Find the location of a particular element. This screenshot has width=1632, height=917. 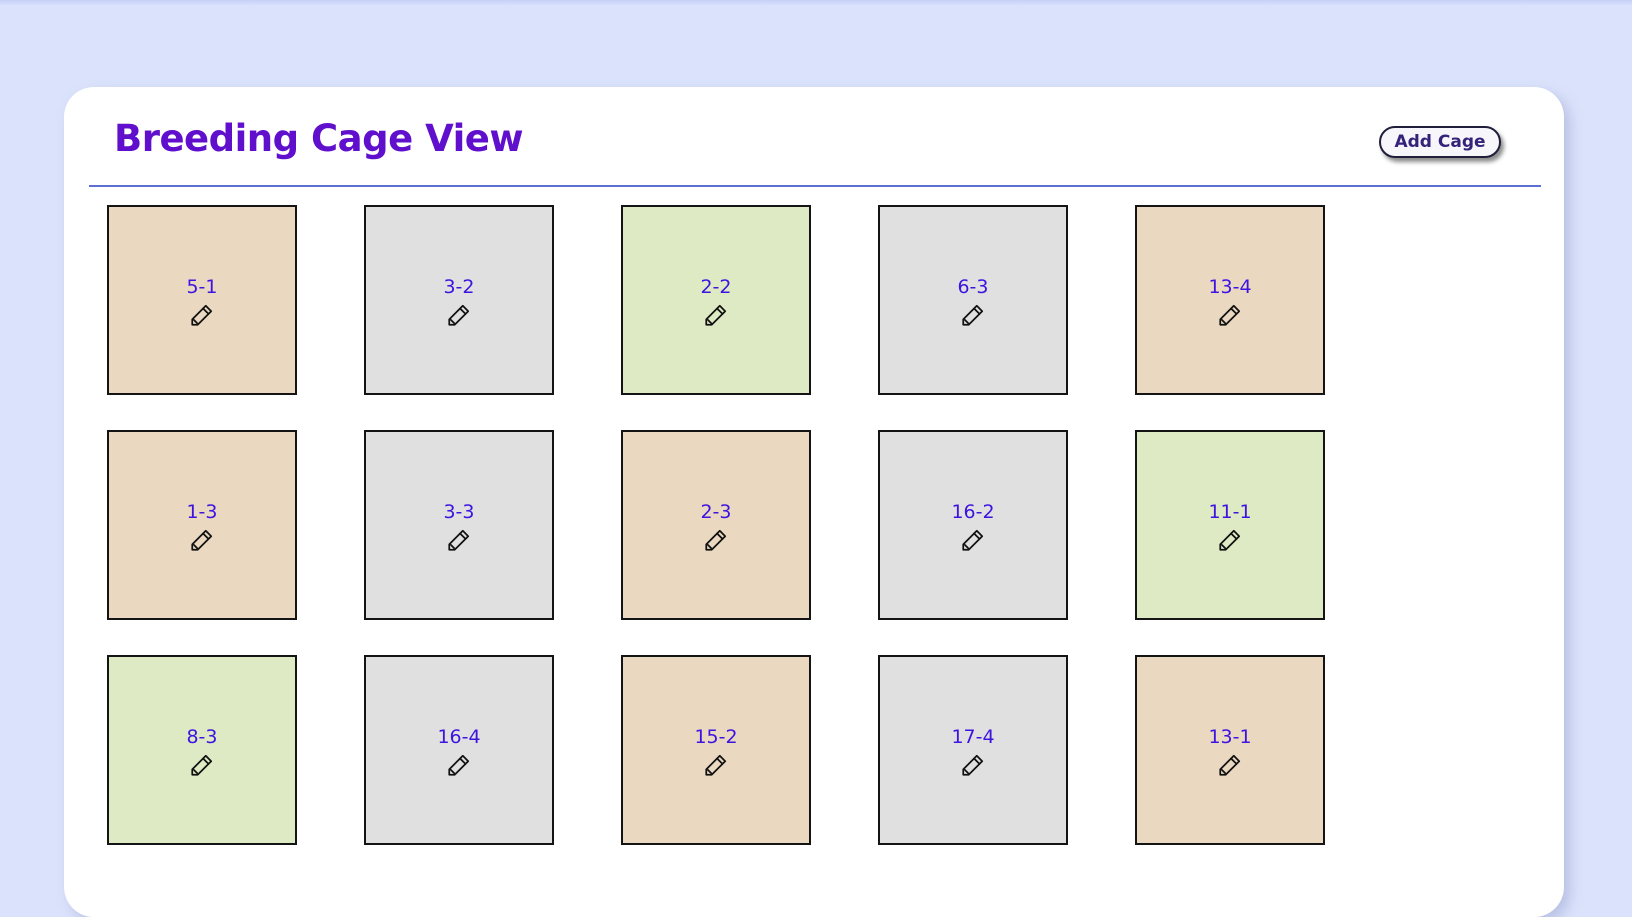

cage-card: 2-2 is located at coordinates (716, 300).